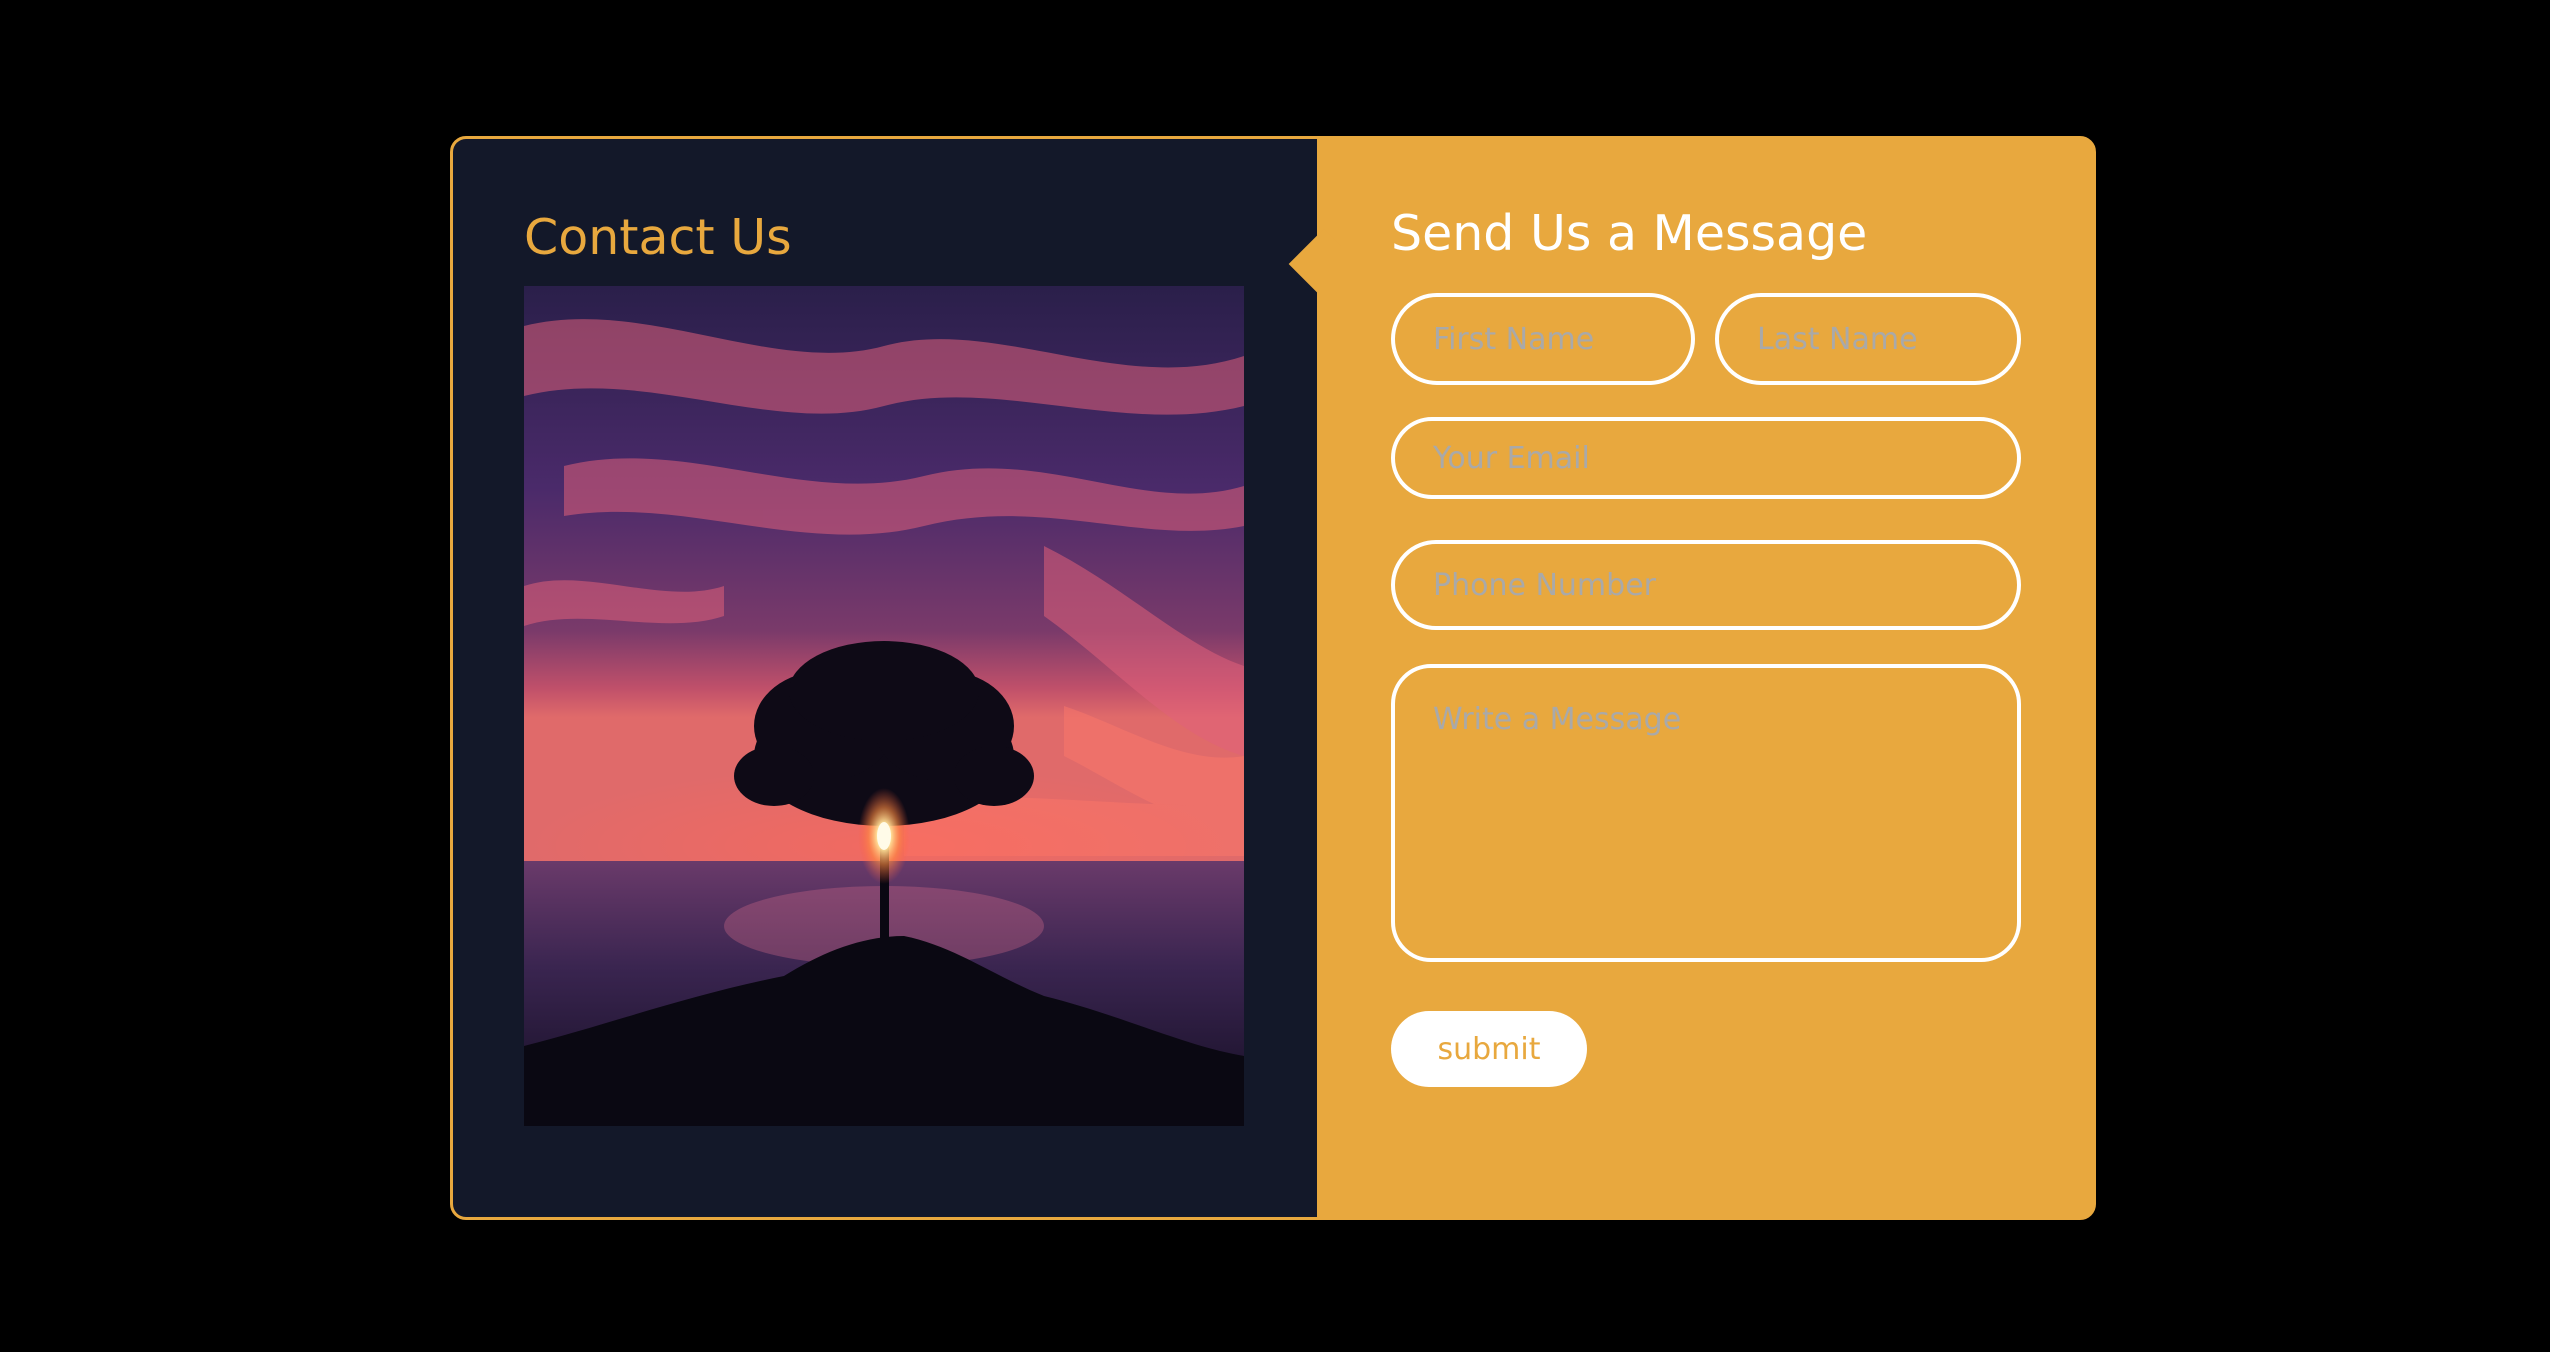 This screenshot has width=2550, height=1352. Describe the element at coordinates (1868, 339) in the screenshot. I see `last-name-input` at that location.